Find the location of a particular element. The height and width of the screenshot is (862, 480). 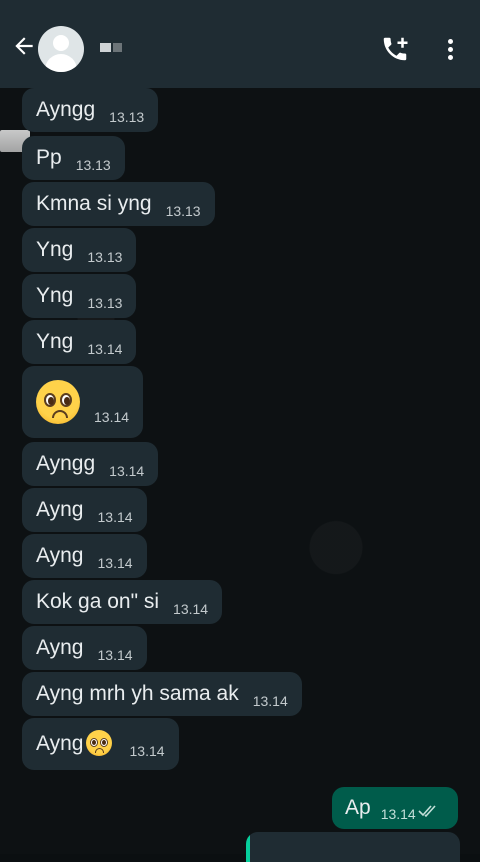

message-bubble: Kmna si yng 13.13 is located at coordinates (118, 204).